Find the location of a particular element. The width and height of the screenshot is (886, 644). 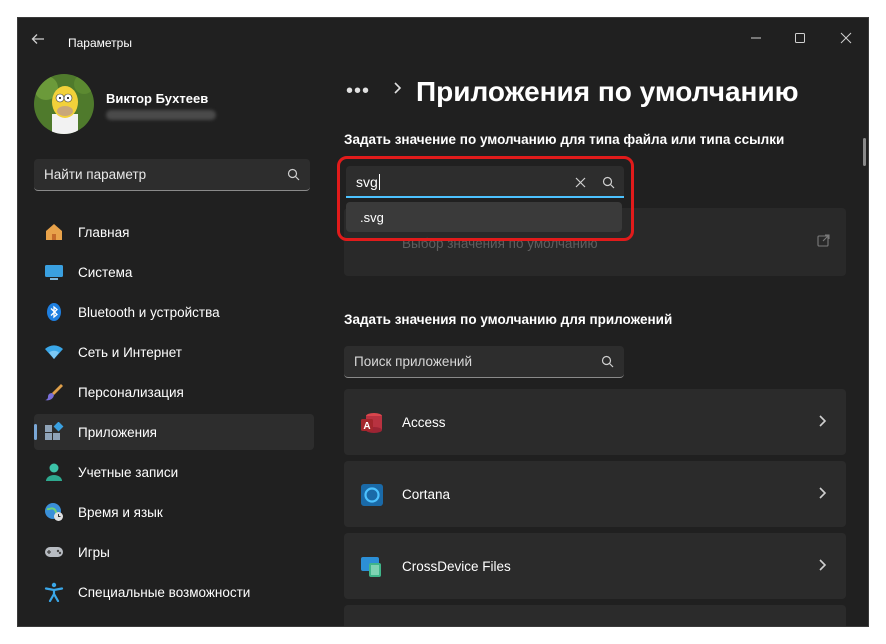

close-icon is located at coordinates (846, 38).